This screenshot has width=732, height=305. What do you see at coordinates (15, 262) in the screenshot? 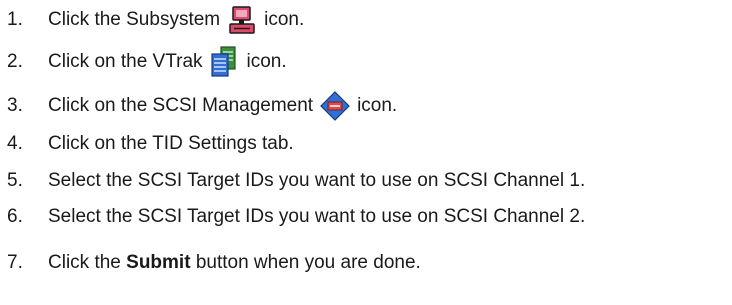
I see `step-number: 7.` at bounding box center [15, 262].